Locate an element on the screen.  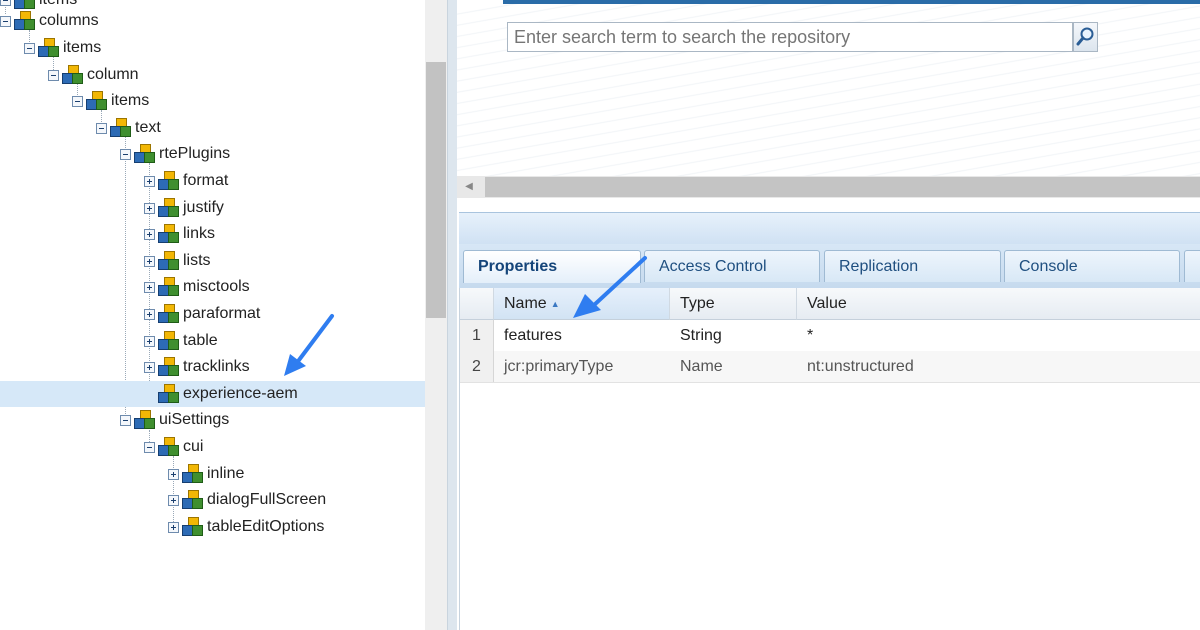
tree-node-label: experience-aem is located at coordinates (240, 393).